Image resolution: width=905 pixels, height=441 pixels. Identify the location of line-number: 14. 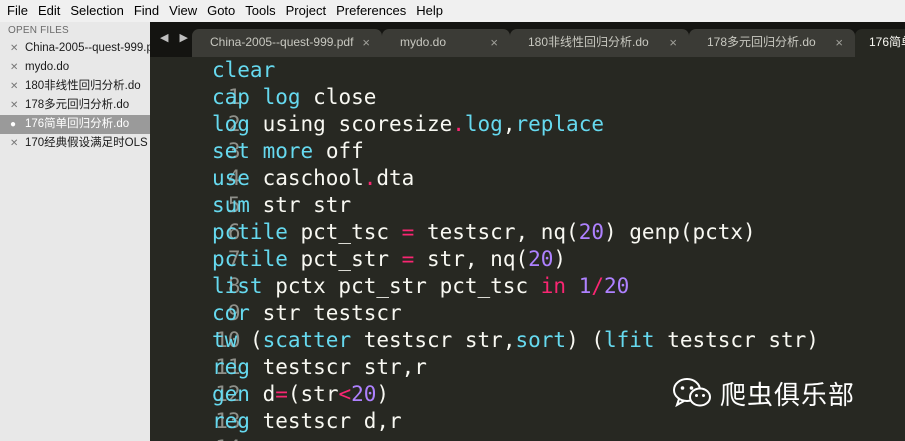
(220, 438).